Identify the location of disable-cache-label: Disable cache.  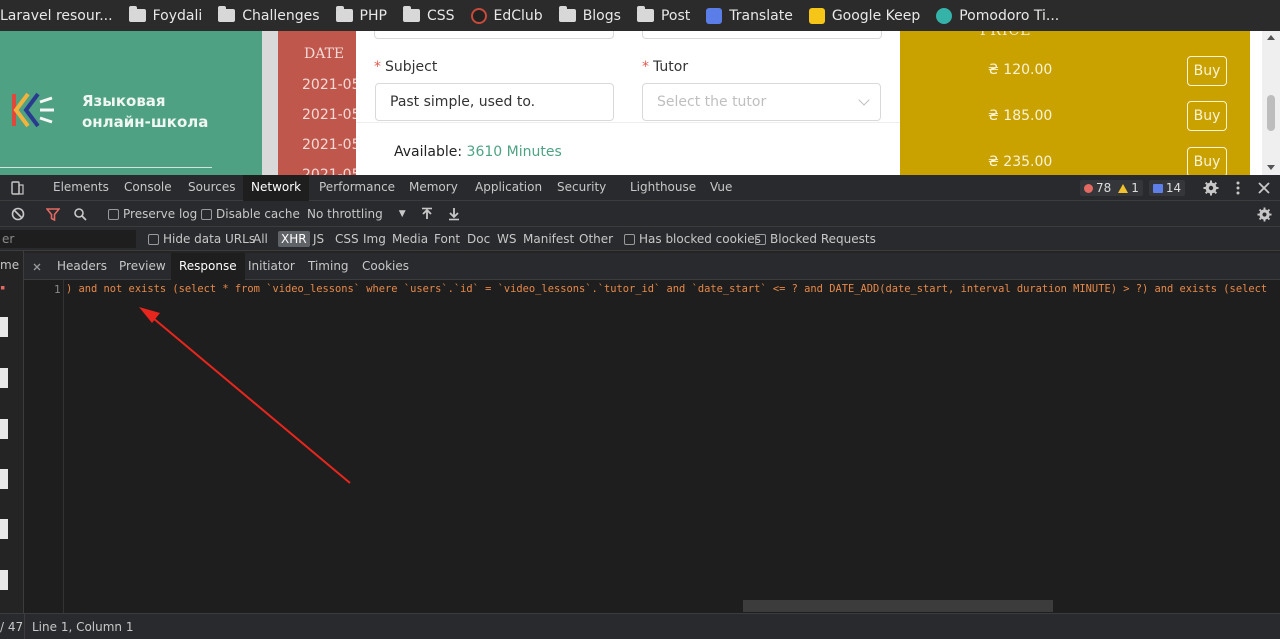
(258, 214).